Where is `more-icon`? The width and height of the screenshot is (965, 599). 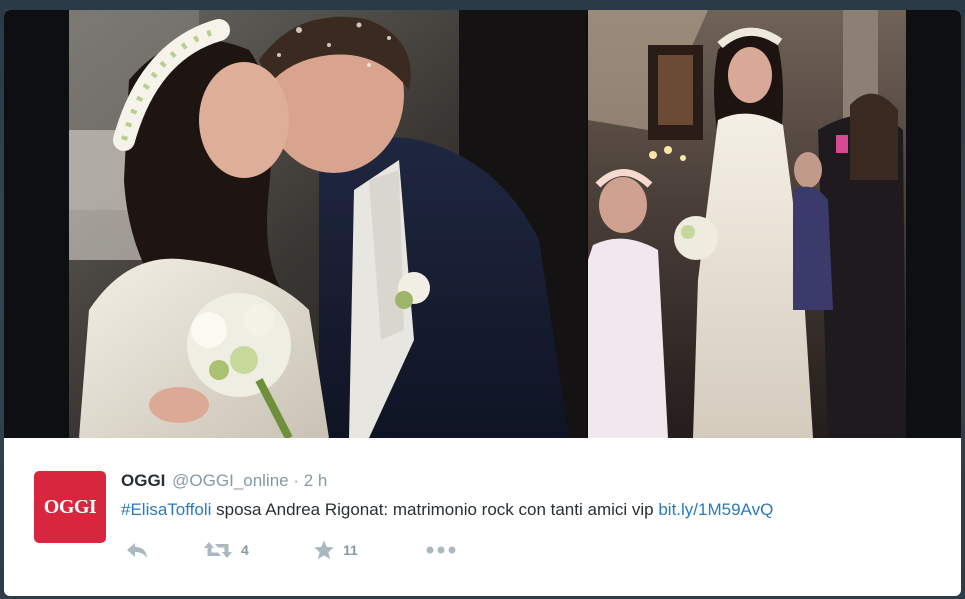 more-icon is located at coordinates (441, 550).